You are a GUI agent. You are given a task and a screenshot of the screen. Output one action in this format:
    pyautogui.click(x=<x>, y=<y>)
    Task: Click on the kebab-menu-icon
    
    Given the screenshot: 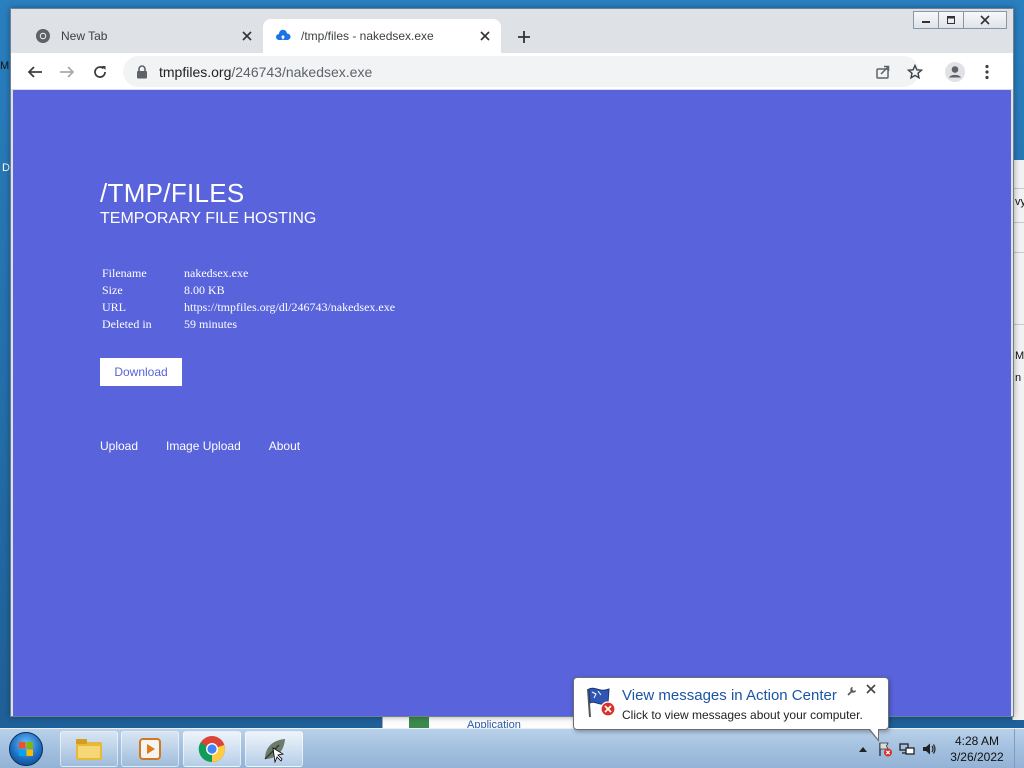 What is the action you would take?
    pyautogui.click(x=987, y=72)
    